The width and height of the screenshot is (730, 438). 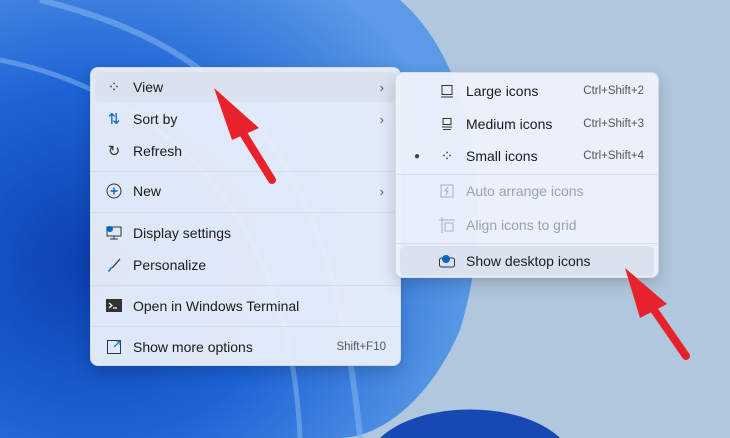 What do you see at coordinates (245, 347) in the screenshot?
I see `menu-item-show-more-options: Show more options Shift+F10` at bounding box center [245, 347].